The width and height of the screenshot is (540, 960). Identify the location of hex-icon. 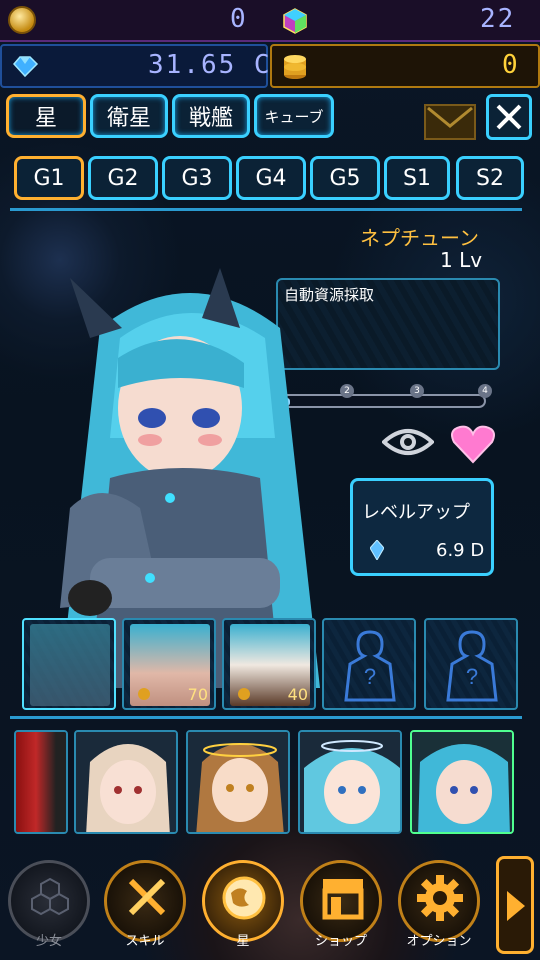
(50, 896).